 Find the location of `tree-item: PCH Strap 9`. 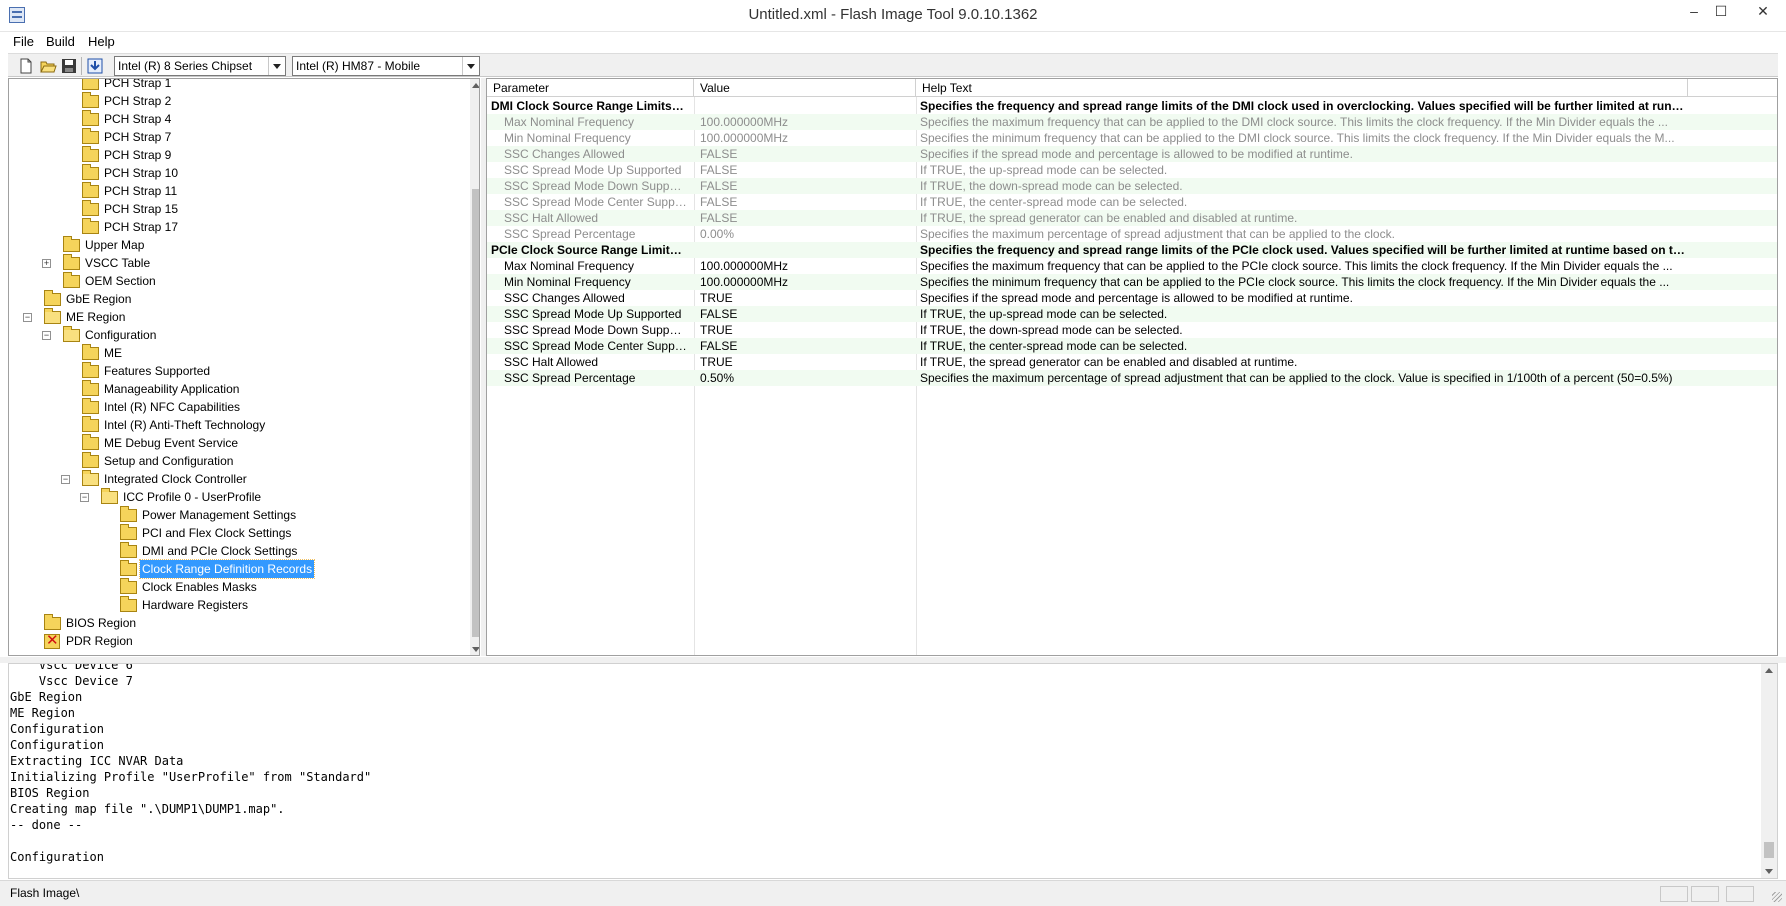

tree-item: PCH Strap 9 is located at coordinates (236, 155).